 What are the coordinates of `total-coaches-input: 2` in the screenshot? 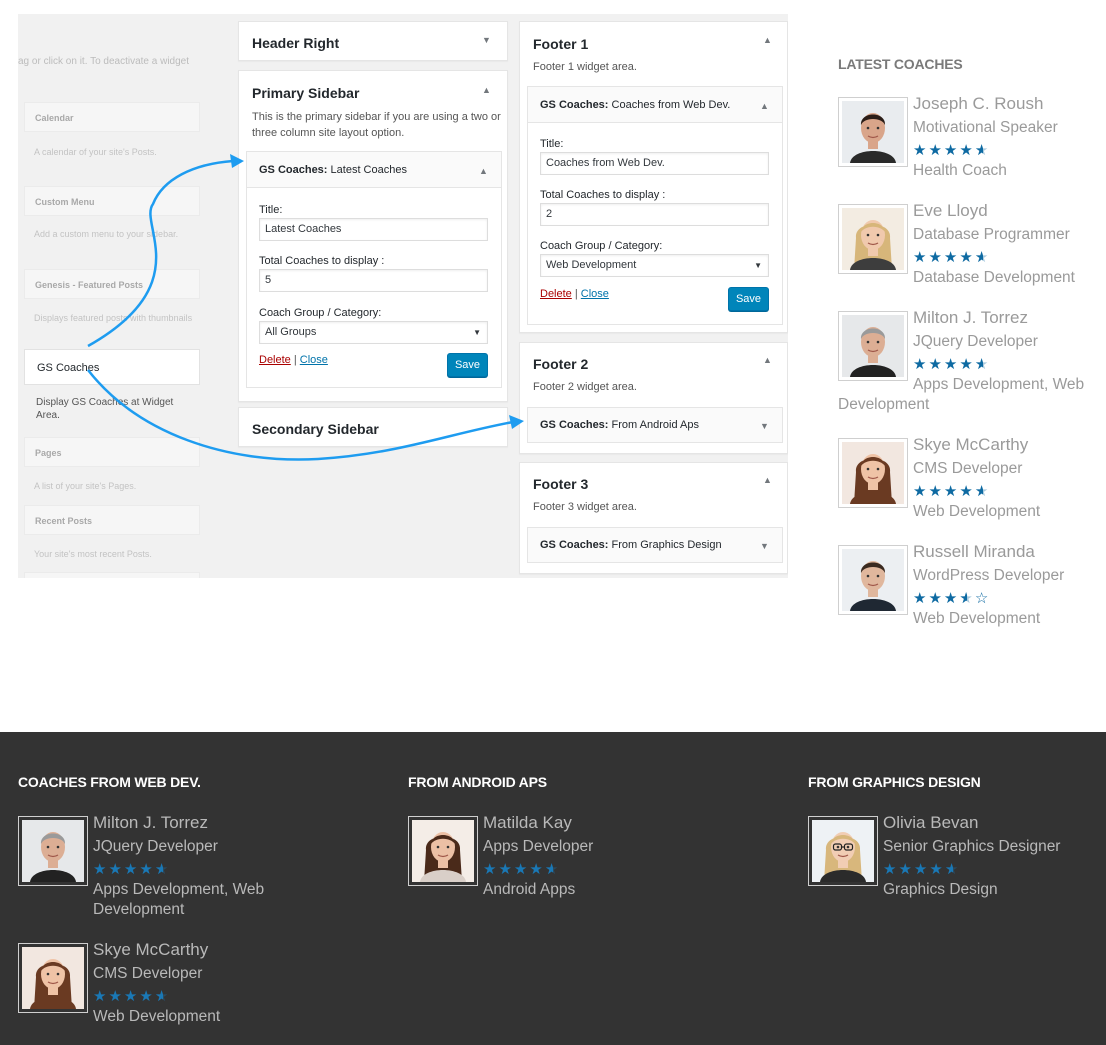 It's located at (654, 214).